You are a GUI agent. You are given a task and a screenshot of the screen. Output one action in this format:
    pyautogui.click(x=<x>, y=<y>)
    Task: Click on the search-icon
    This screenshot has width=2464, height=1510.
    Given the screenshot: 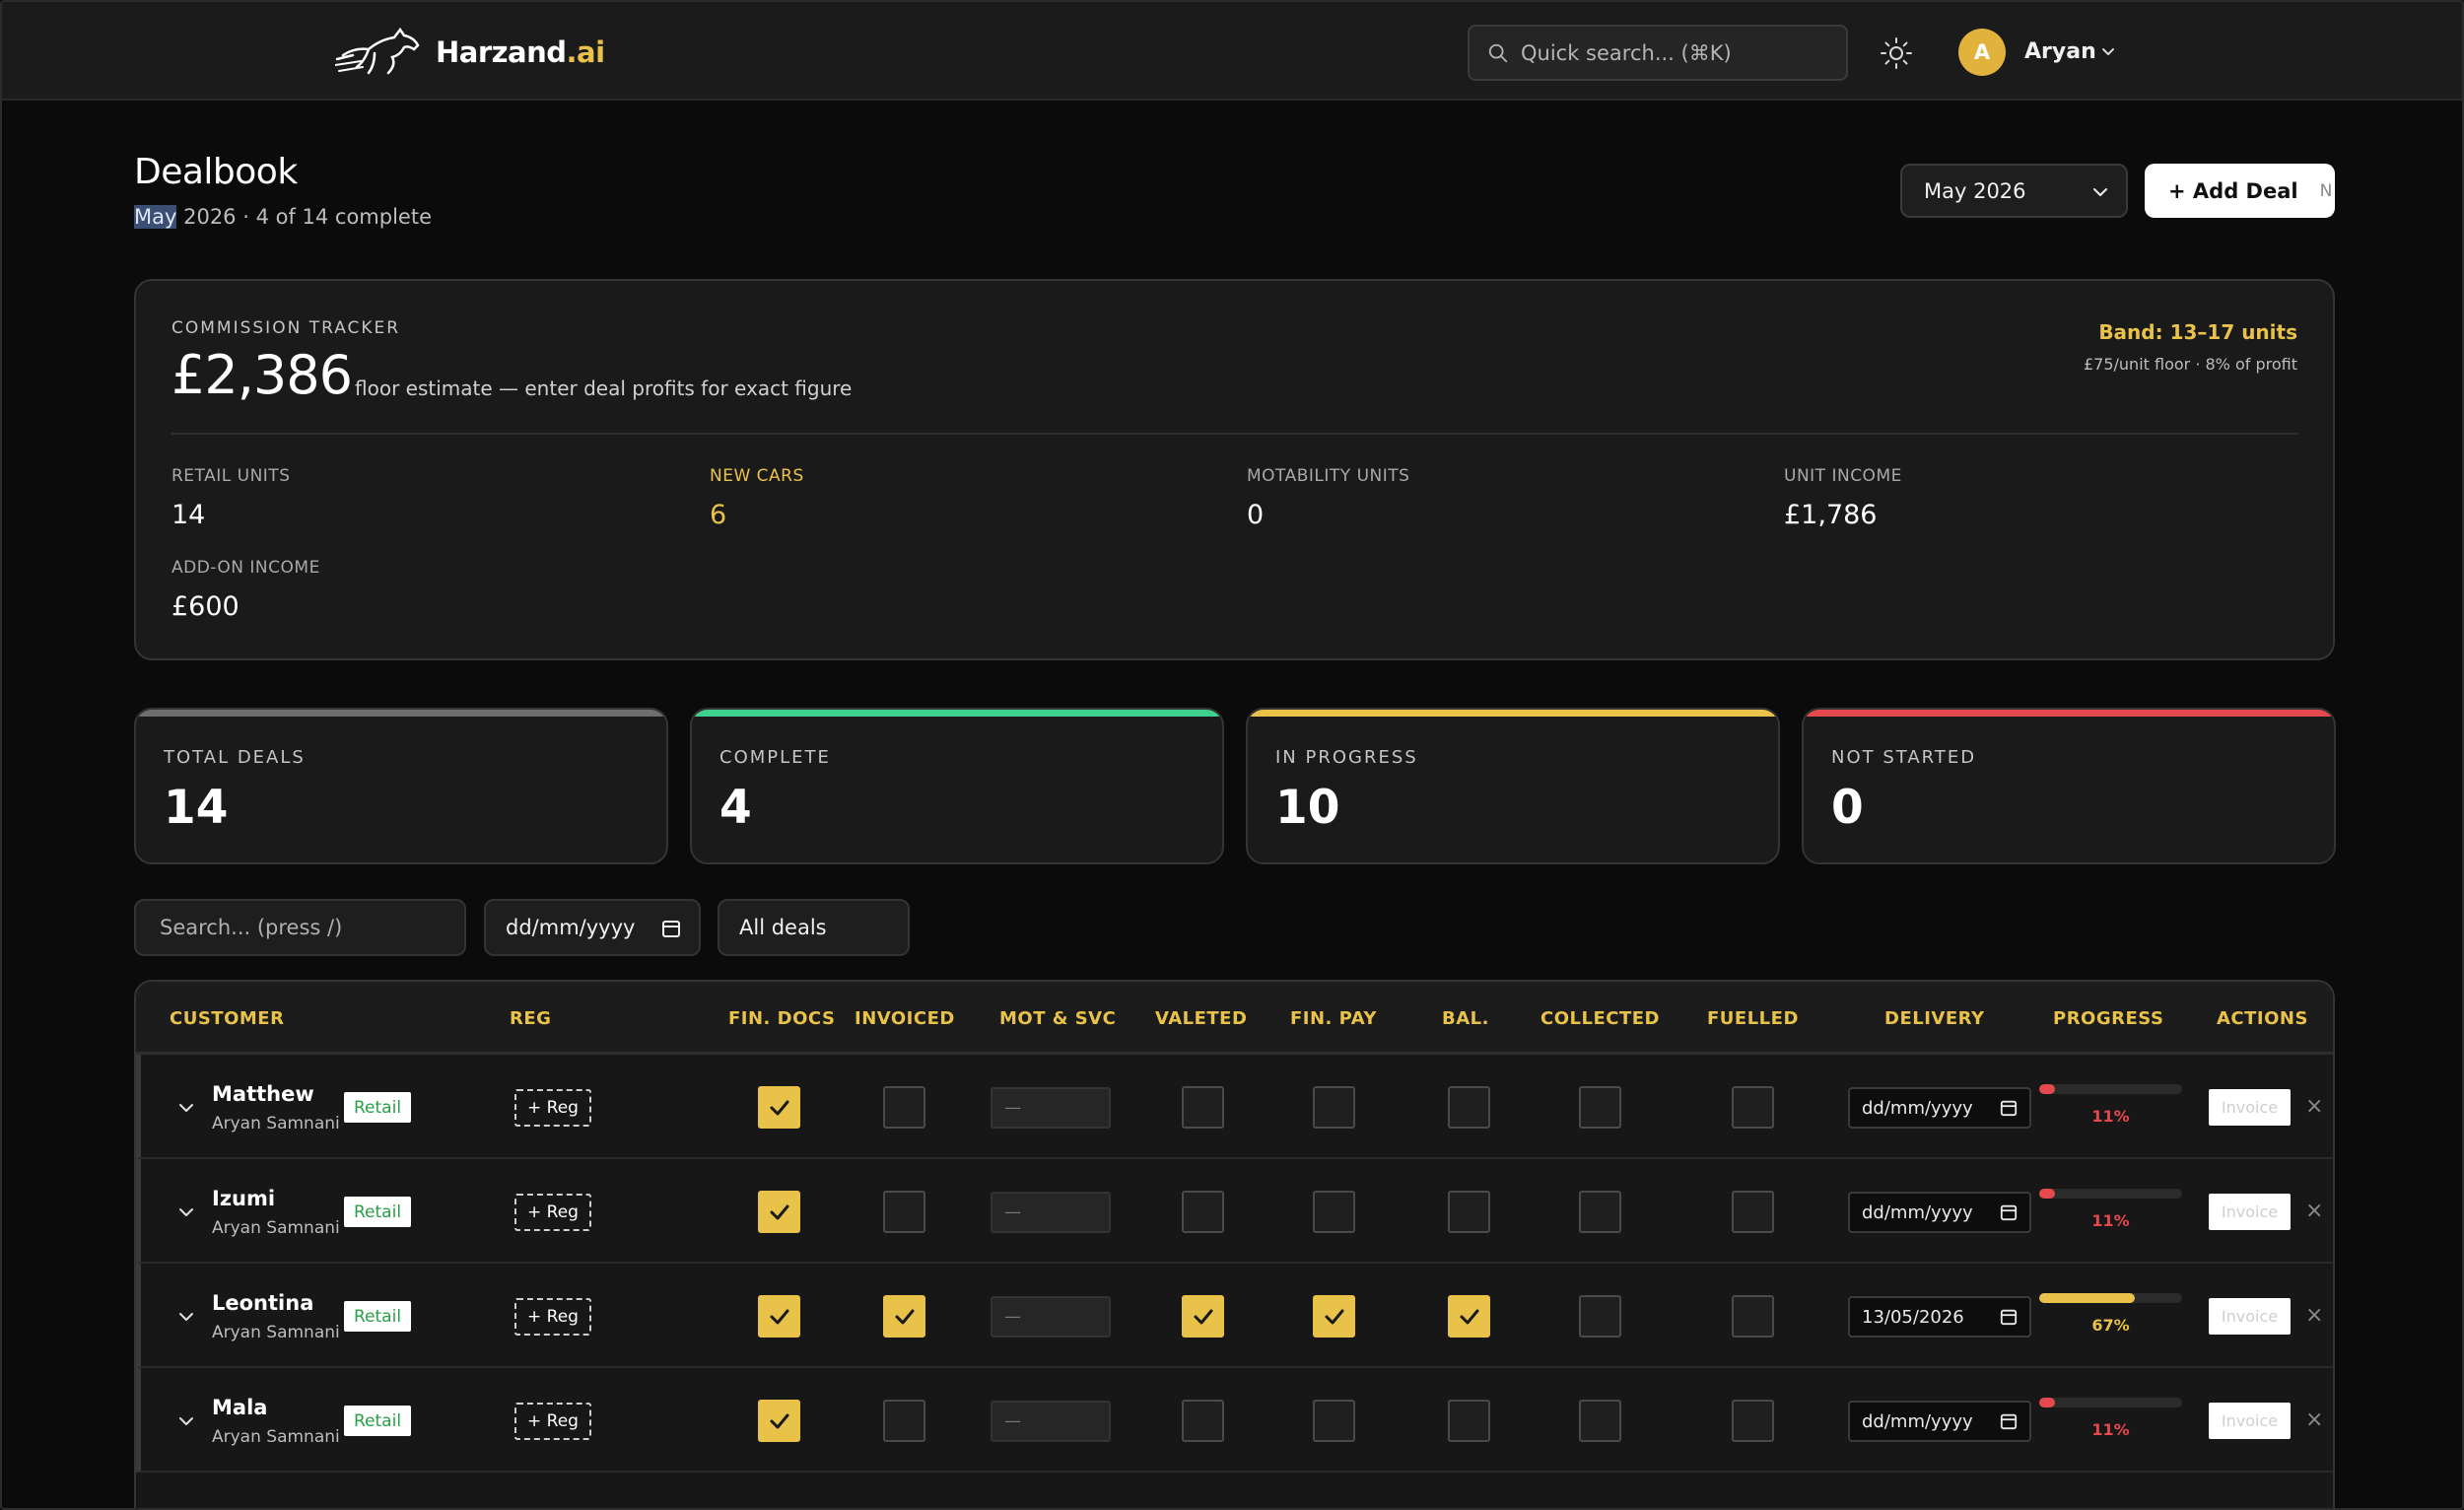 What is the action you would take?
    pyautogui.click(x=1498, y=52)
    